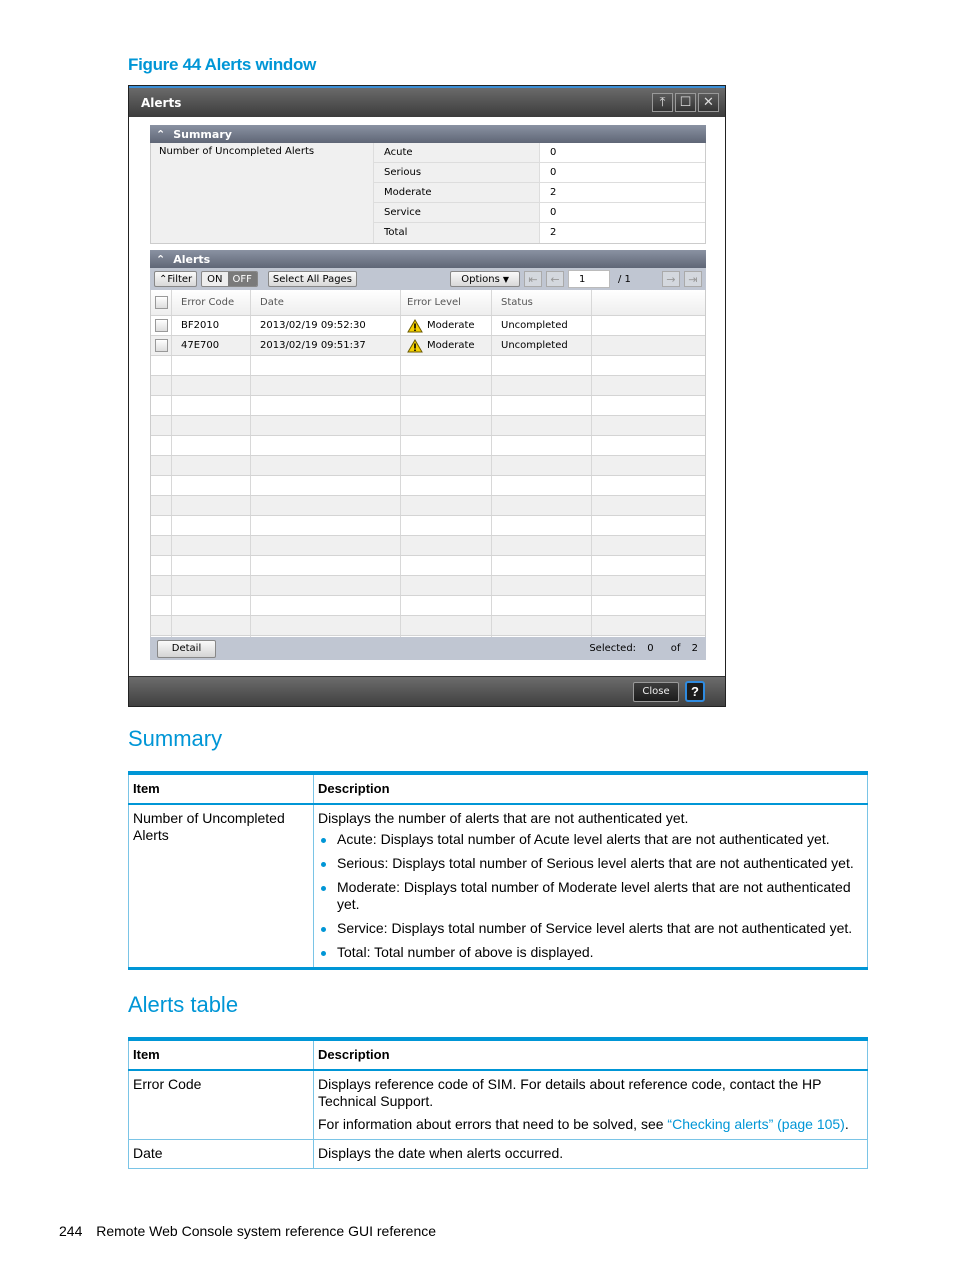 The width and height of the screenshot is (954, 1271). Describe the element at coordinates (221, 1154) in the screenshot. I see `item-cell: Date` at that location.